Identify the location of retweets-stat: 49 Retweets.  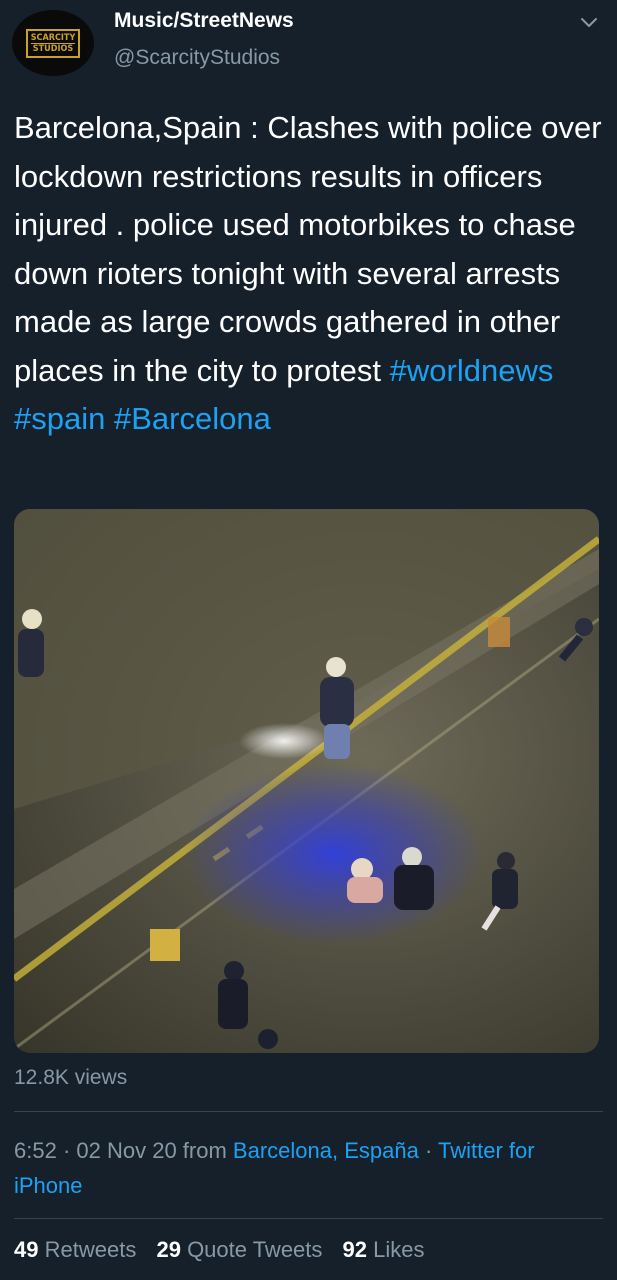
(75, 1249).